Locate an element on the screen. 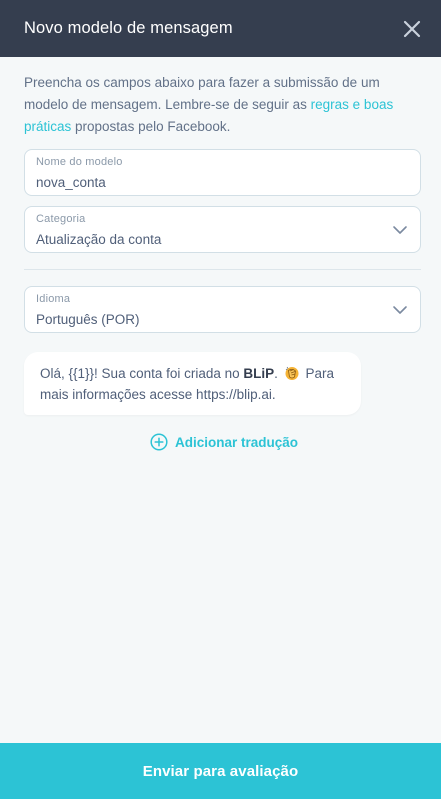  modal-header: Novo modelo de mensagem is located at coordinates (220, 28).